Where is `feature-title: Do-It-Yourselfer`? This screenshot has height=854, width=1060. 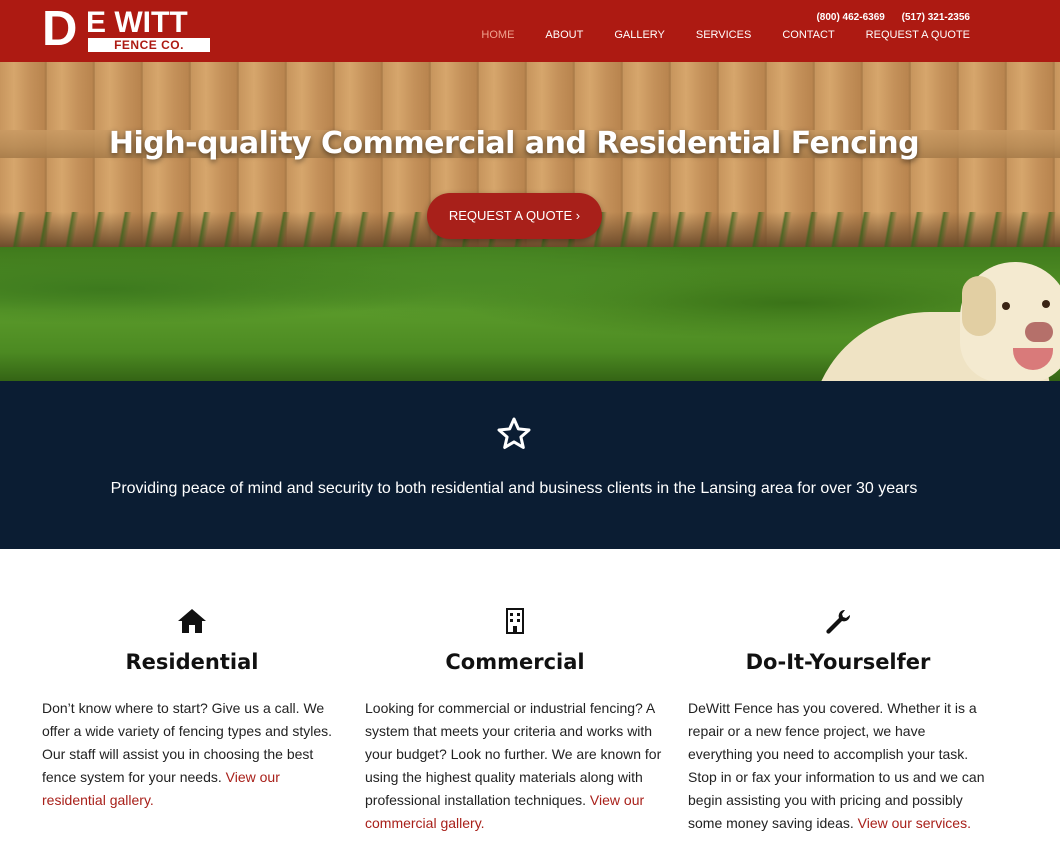 feature-title: Do-It-Yourselfer is located at coordinates (838, 662).